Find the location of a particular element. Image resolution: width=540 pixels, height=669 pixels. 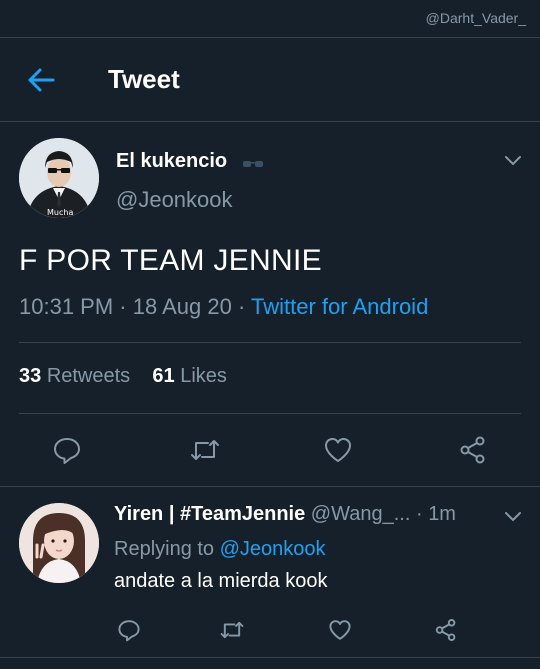

reply-time: 1m is located at coordinates (442, 514).